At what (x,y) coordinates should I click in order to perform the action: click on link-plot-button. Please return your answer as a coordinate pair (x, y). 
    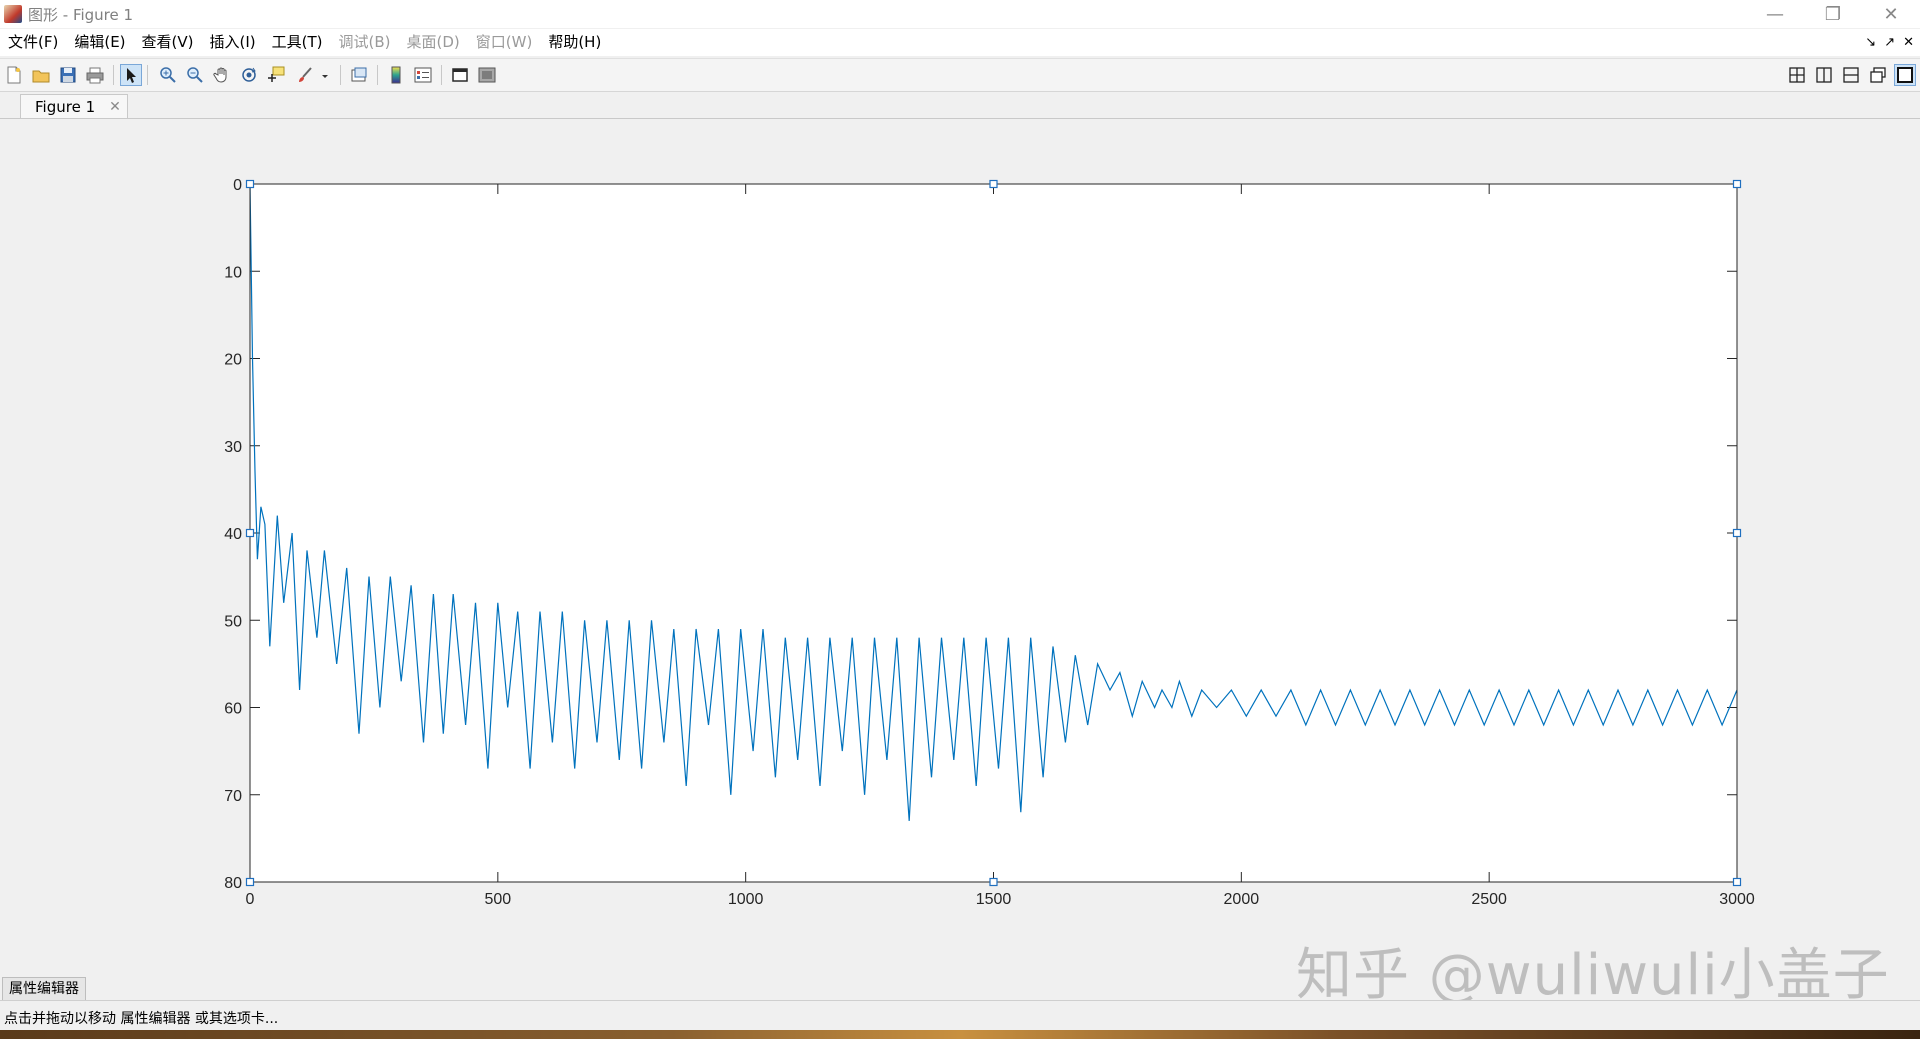
    Looking at the image, I should click on (359, 75).